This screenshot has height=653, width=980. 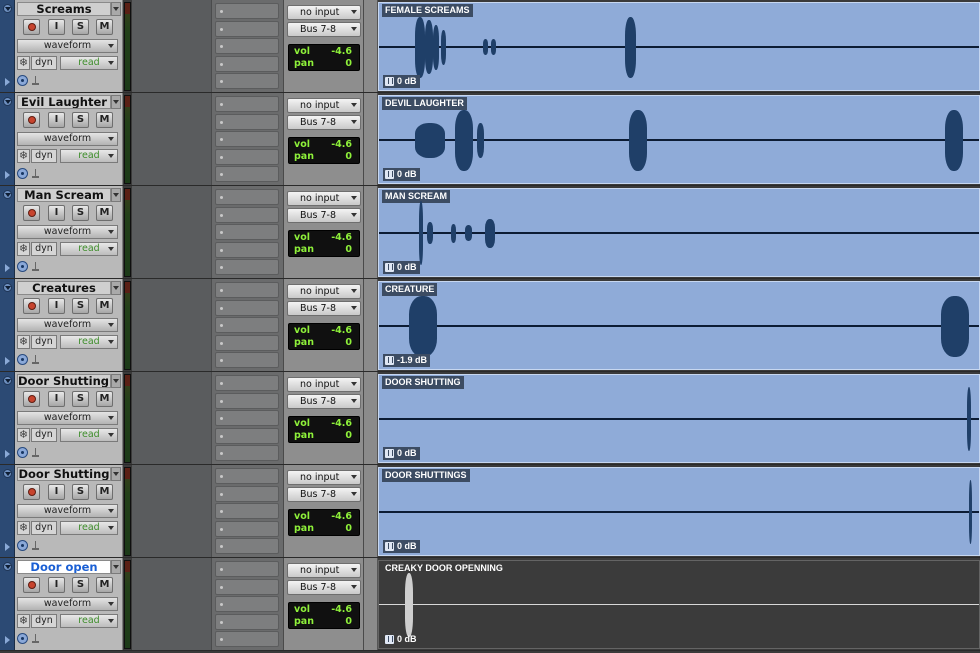 What do you see at coordinates (64, 288) in the screenshot?
I see `track-name: Creatures` at bounding box center [64, 288].